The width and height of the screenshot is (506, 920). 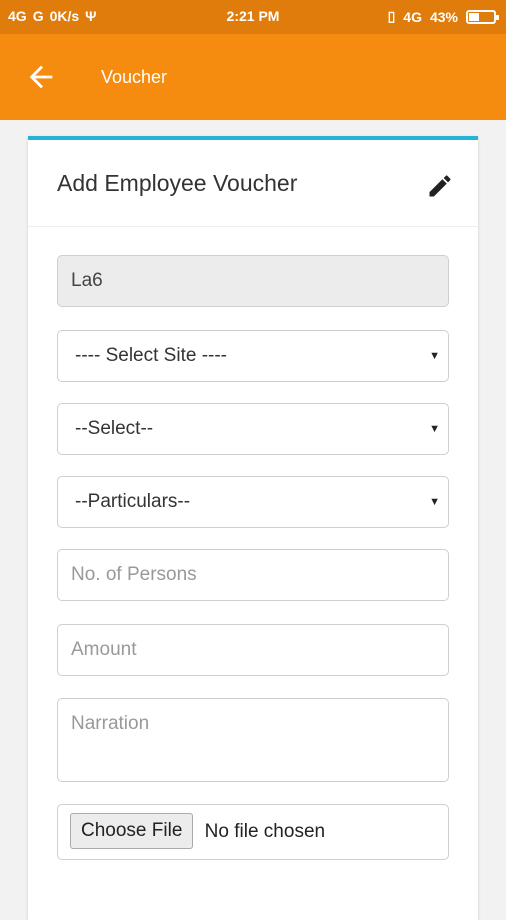 I want to click on vibrate-icon: ▯, so click(x=391, y=16).